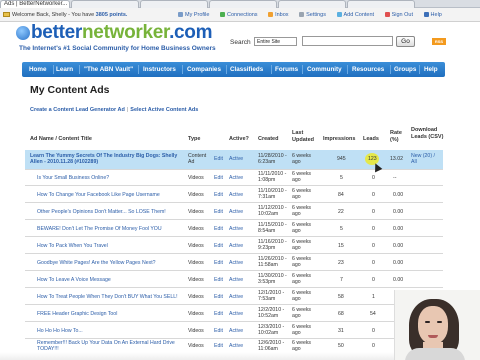 This screenshot has width=480, height=360. Describe the element at coordinates (246, 69) in the screenshot. I see `nav-classifieds: Classifieds` at that location.